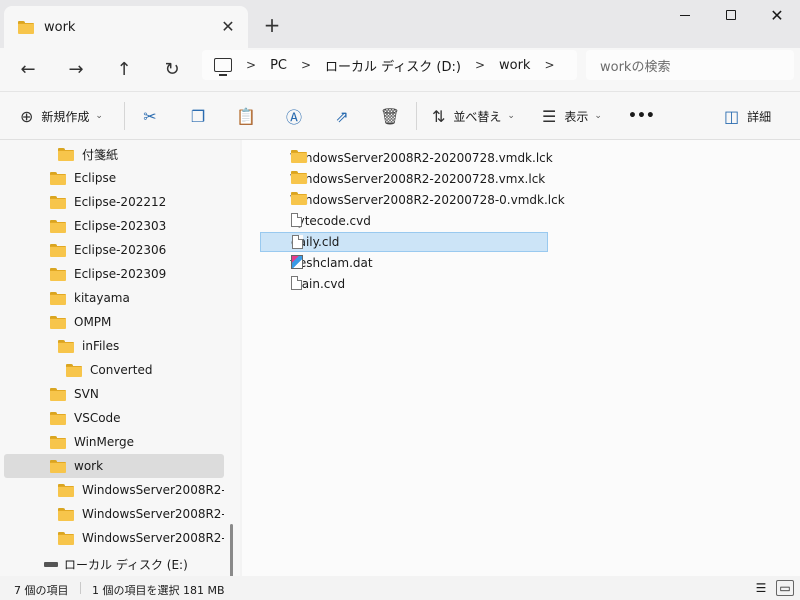  What do you see at coordinates (278, 65) in the screenshot?
I see `breadcrumb-pc: PC` at bounding box center [278, 65].